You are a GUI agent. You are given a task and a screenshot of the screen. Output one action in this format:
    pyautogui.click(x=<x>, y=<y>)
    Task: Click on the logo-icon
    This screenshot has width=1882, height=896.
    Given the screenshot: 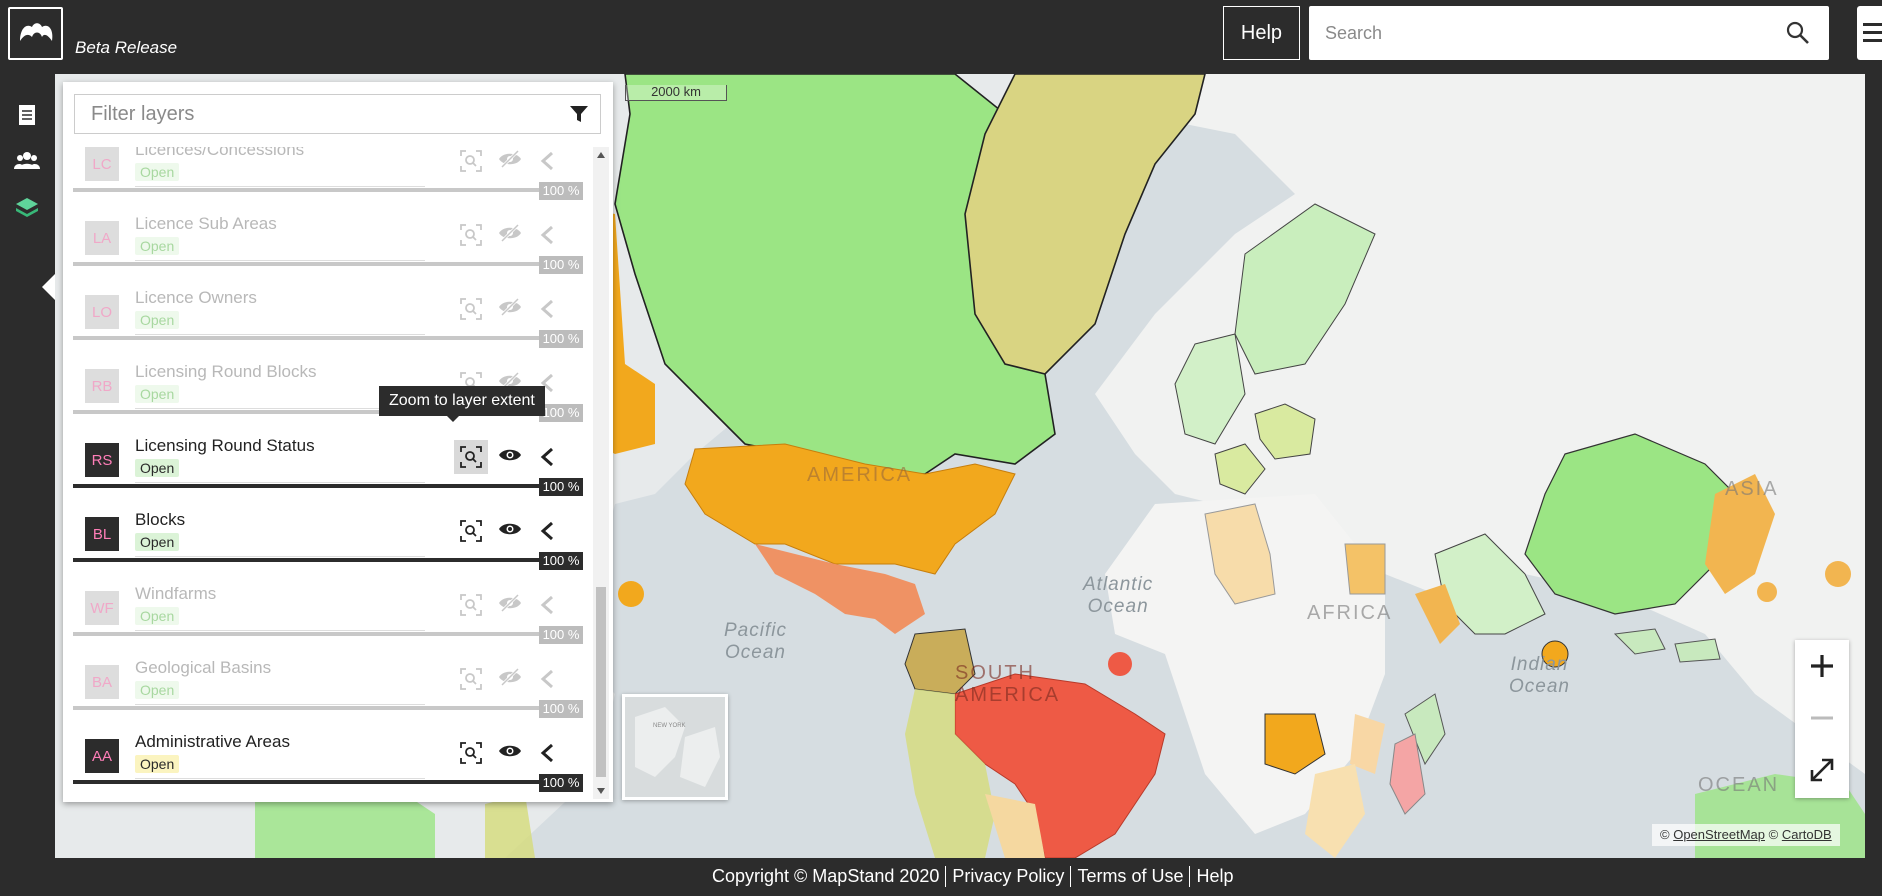 What is the action you would take?
    pyautogui.click(x=35, y=31)
    